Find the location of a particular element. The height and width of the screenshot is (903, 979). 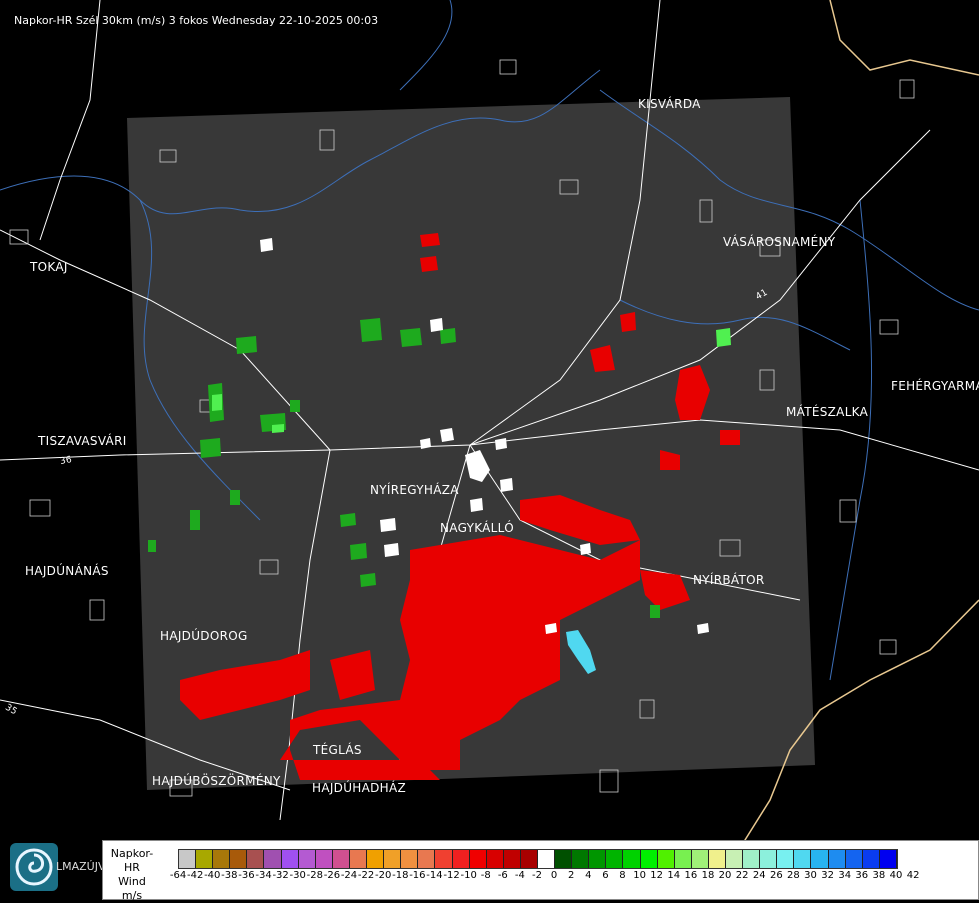

legend-tick-label: -42 is located at coordinates (195, 875).